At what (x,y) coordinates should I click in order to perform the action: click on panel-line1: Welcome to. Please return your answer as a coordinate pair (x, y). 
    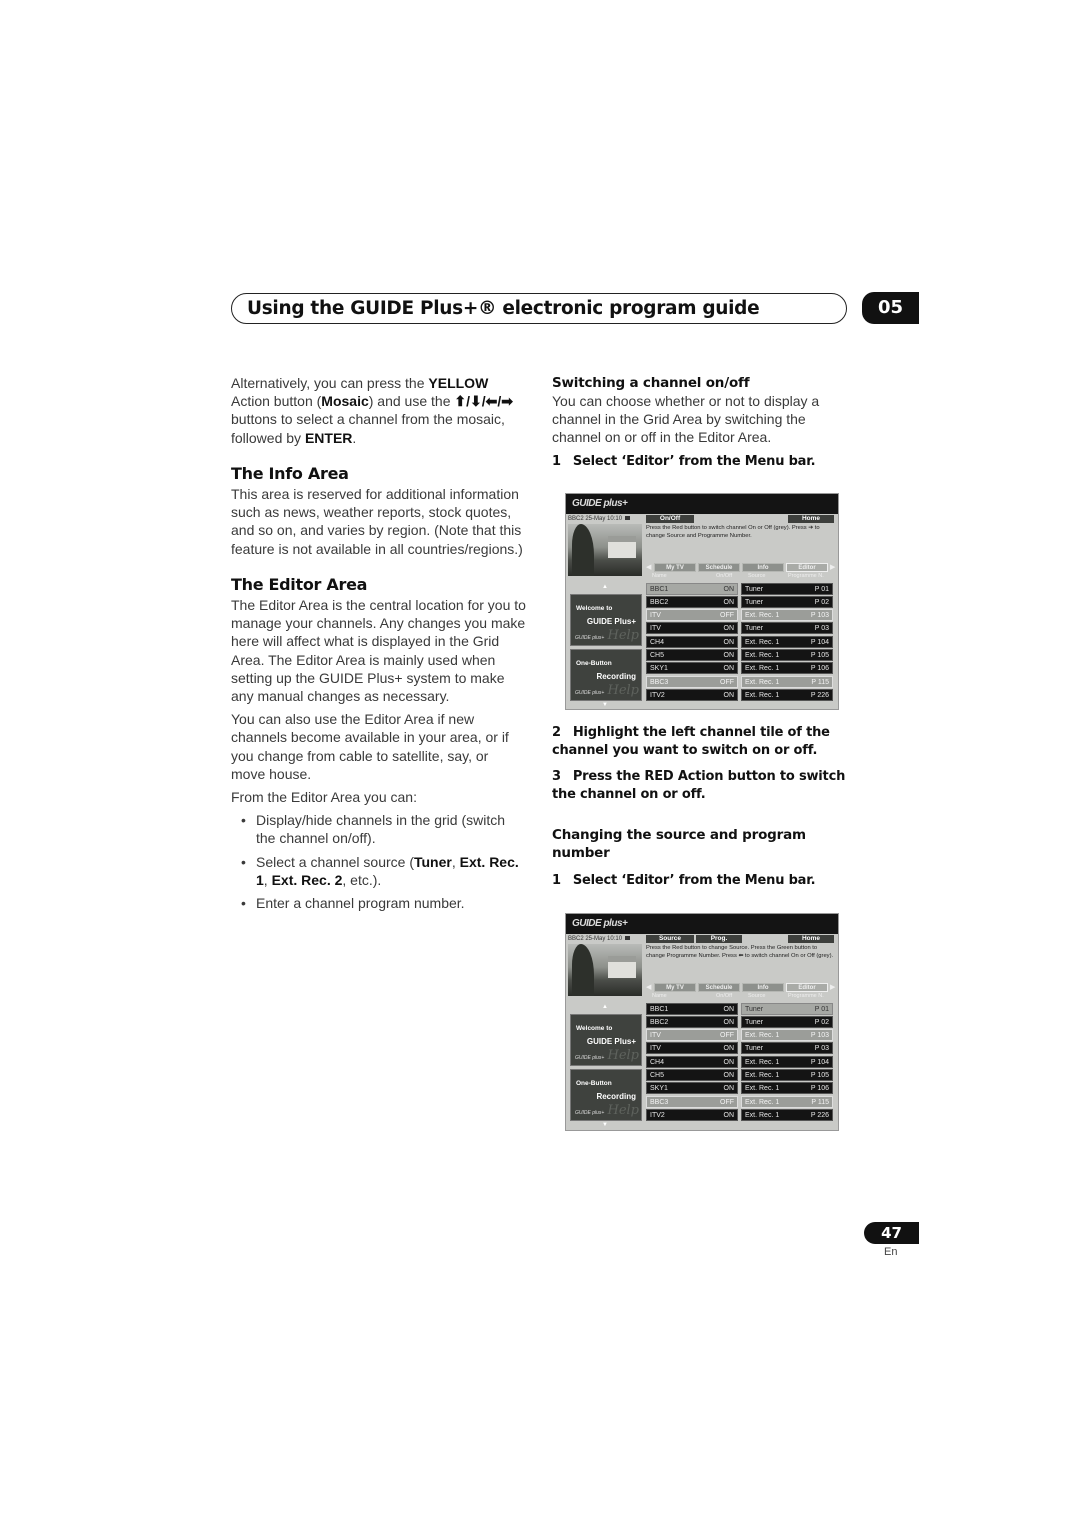
    Looking at the image, I should click on (594, 1028).